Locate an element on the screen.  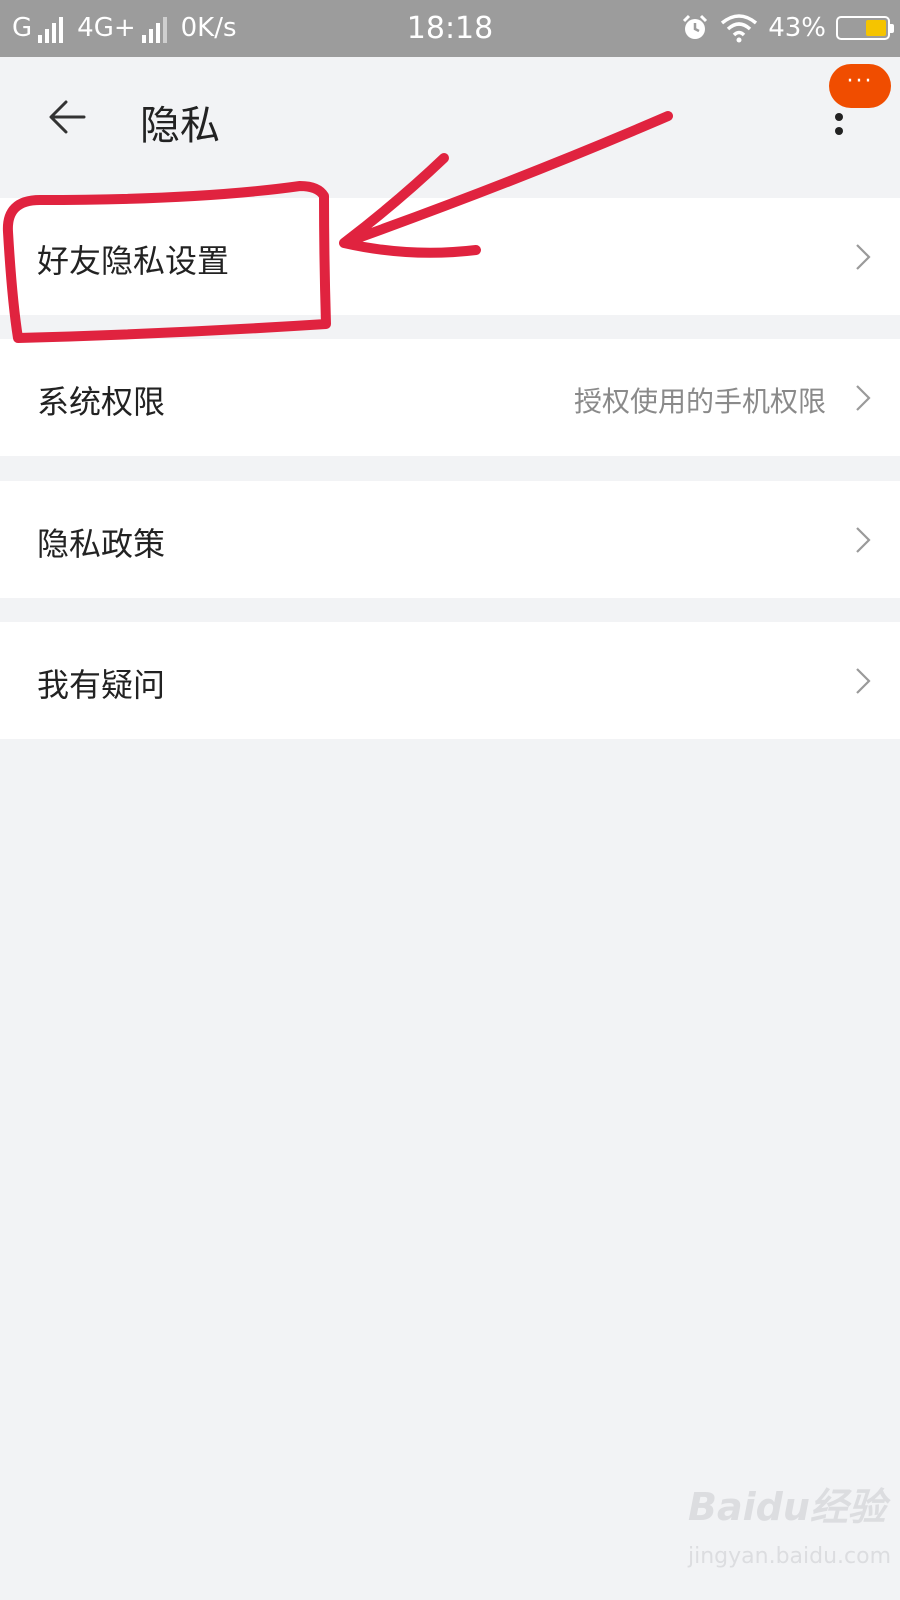
more-options-button is located at coordinates (840, 147).